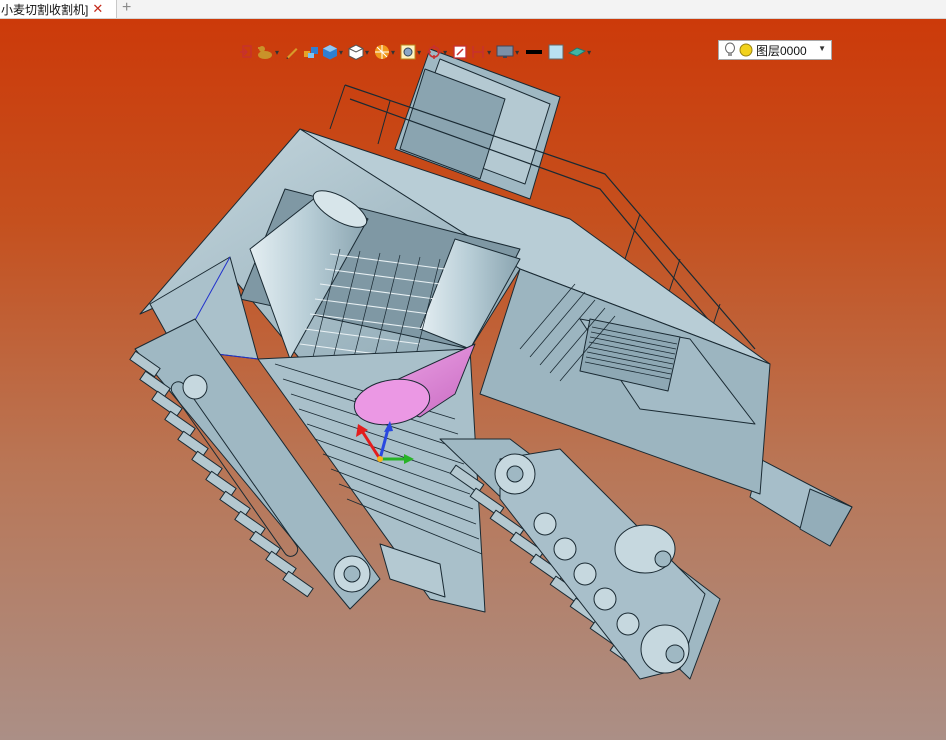  Describe the element at coordinates (730, 50) in the screenshot. I see `lightbulb-icon` at that location.